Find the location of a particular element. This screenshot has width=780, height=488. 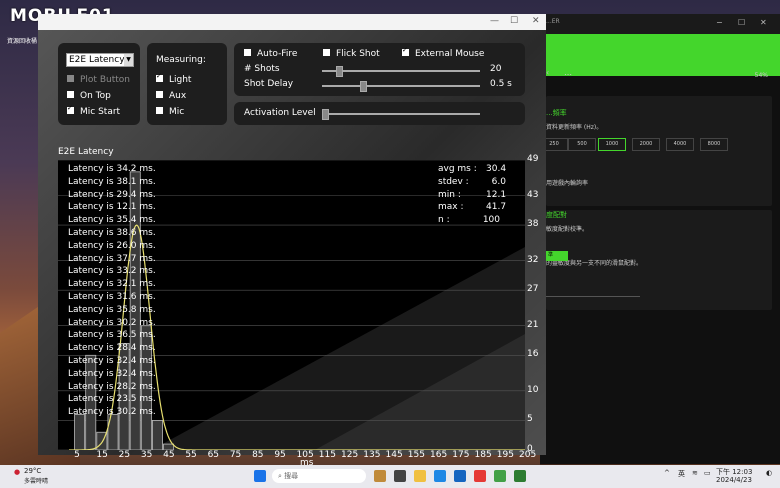

latency-entry: Latency is 32.4 ms. is located at coordinates (112, 373).